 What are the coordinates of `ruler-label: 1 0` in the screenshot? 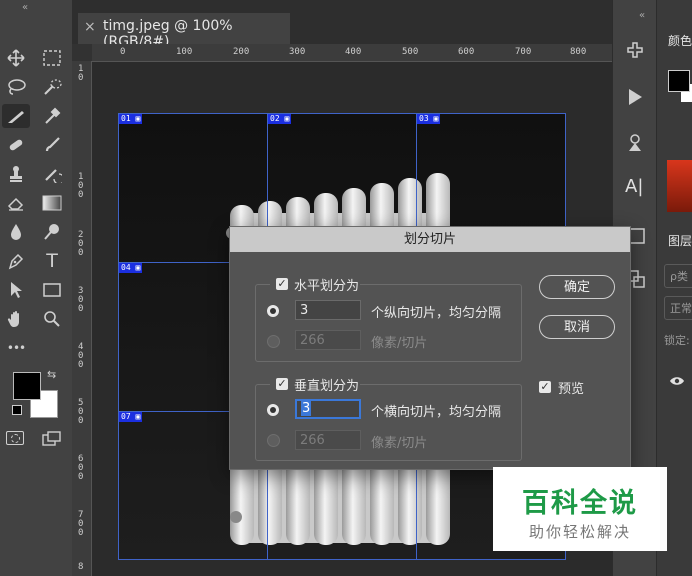 It's located at (81, 73).